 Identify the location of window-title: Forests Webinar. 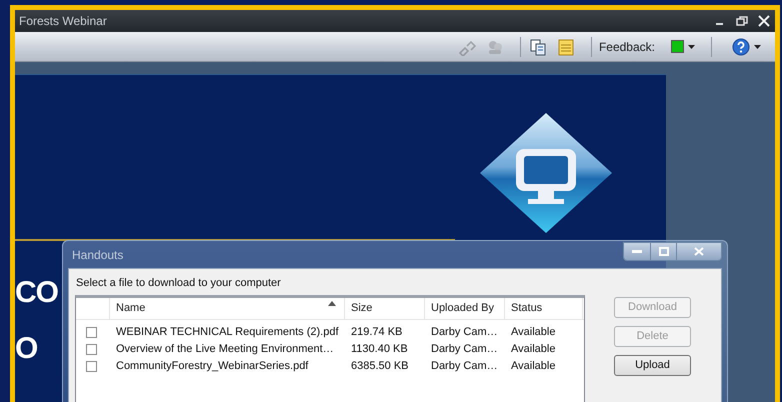
(63, 21).